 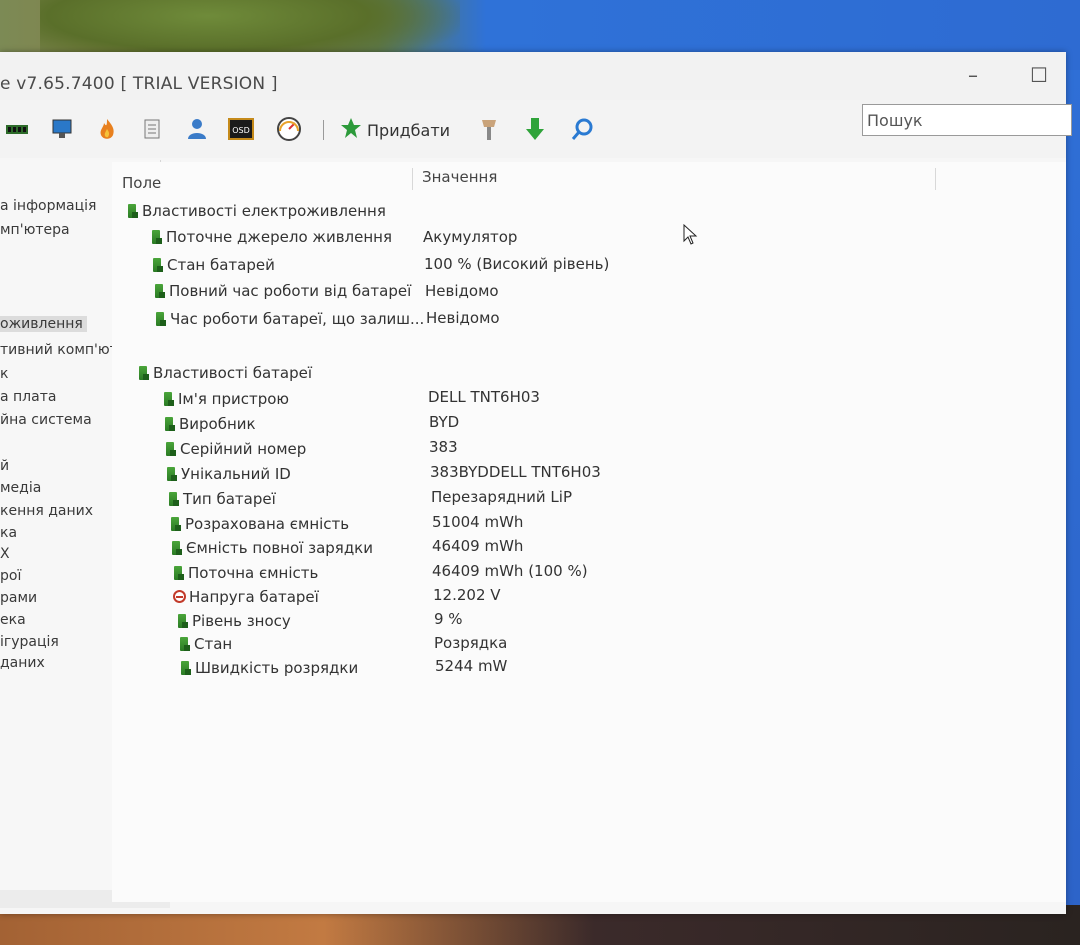 I want to click on minimize-button: –, so click(x=973, y=75).